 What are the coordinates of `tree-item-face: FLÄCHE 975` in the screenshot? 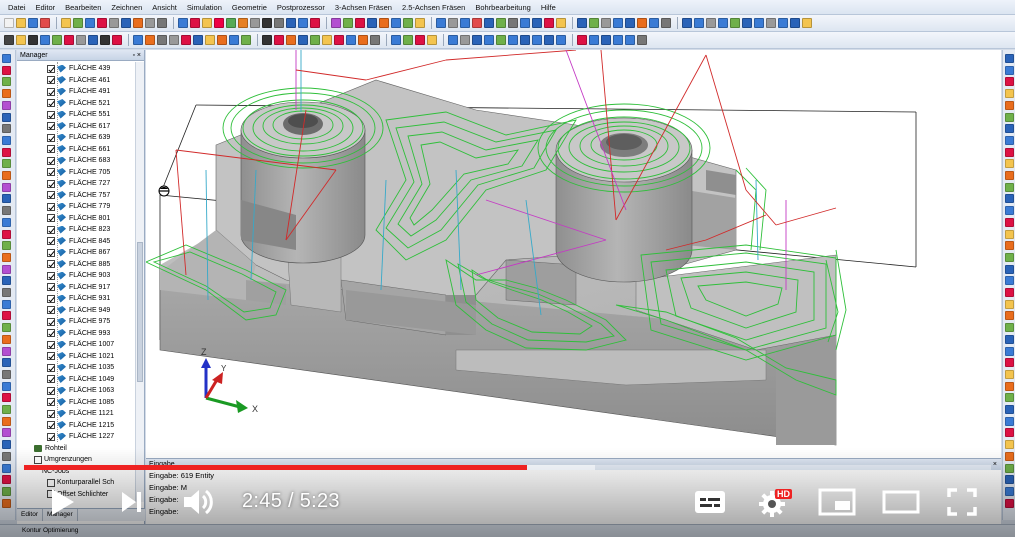 It's located at (78, 321).